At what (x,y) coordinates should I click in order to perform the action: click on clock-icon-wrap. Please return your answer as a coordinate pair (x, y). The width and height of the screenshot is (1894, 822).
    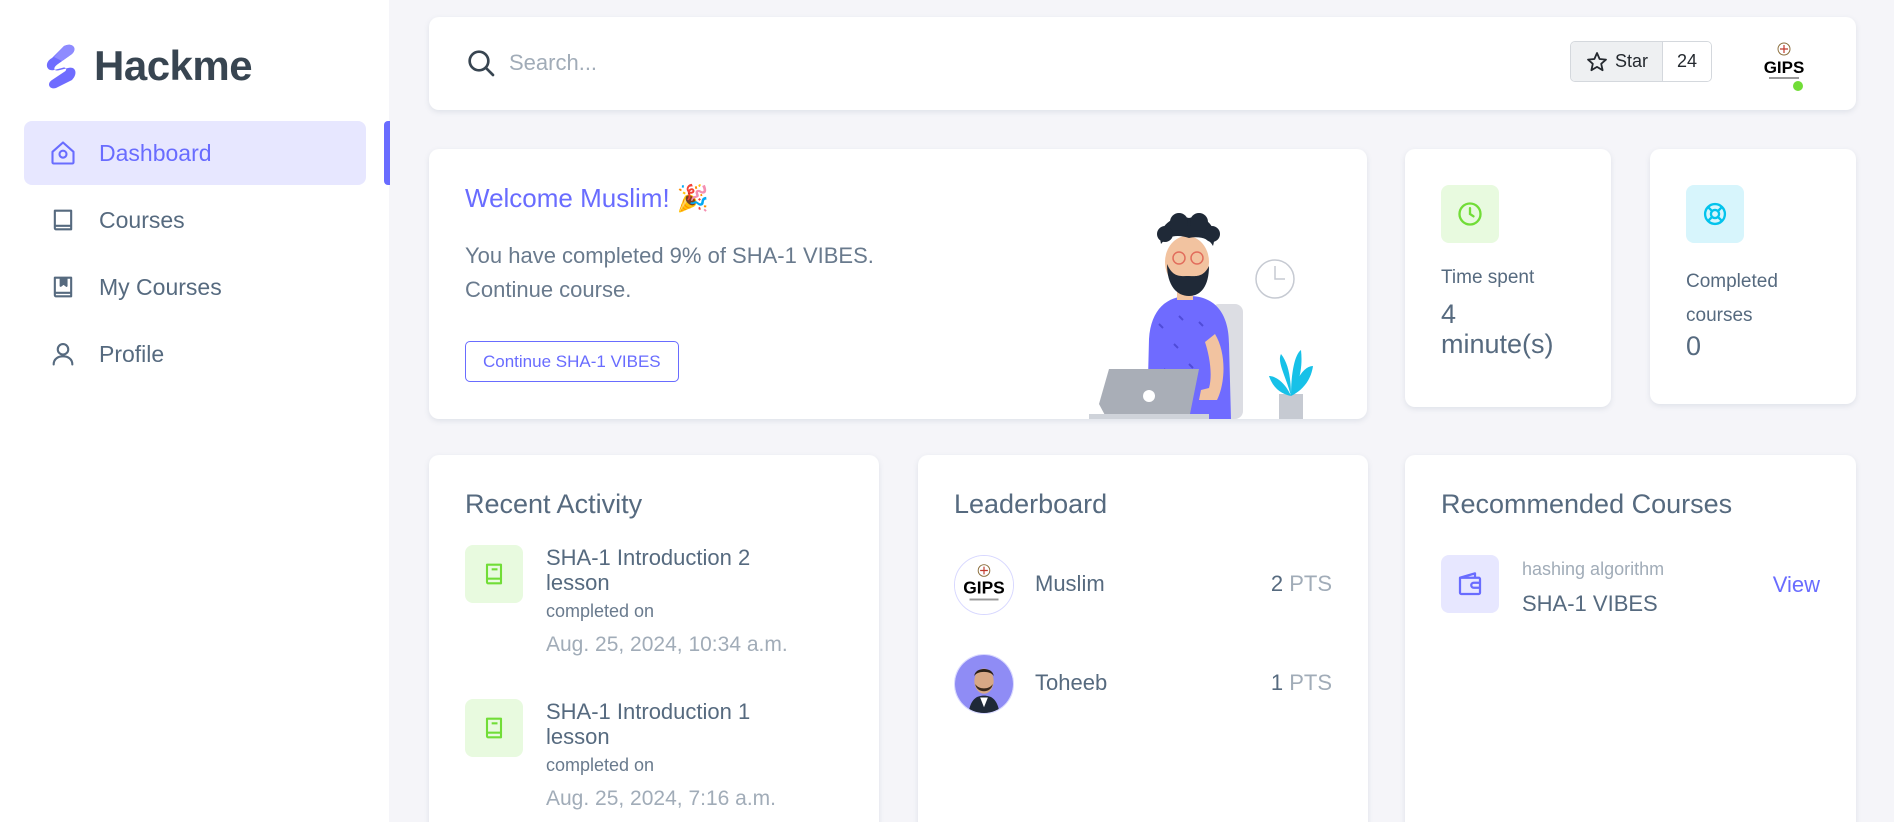
    Looking at the image, I should click on (1470, 214).